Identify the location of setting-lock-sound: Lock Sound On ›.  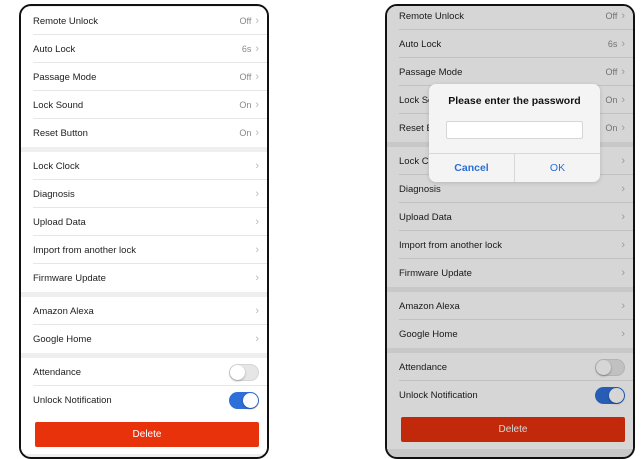
(144, 105).